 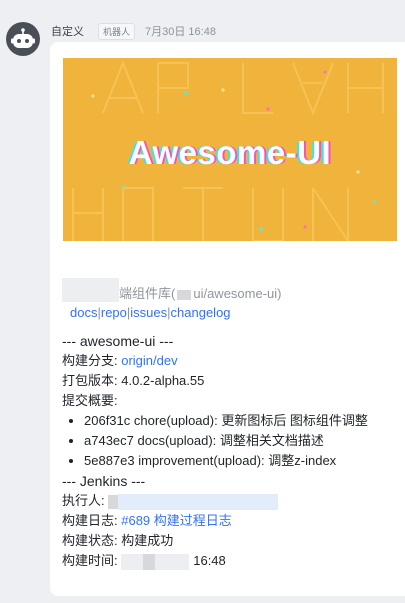 I want to click on message-meta: 自定义 机器人 7月30日 16:48, so click(x=133, y=31).